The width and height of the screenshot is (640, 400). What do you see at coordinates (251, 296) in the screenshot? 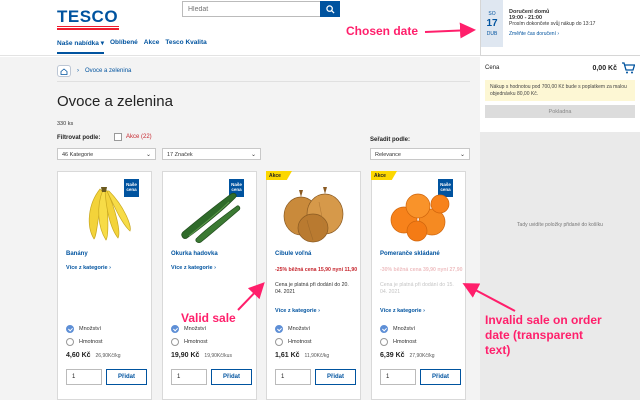
I see `arrow-to-valid-sale` at bounding box center [251, 296].